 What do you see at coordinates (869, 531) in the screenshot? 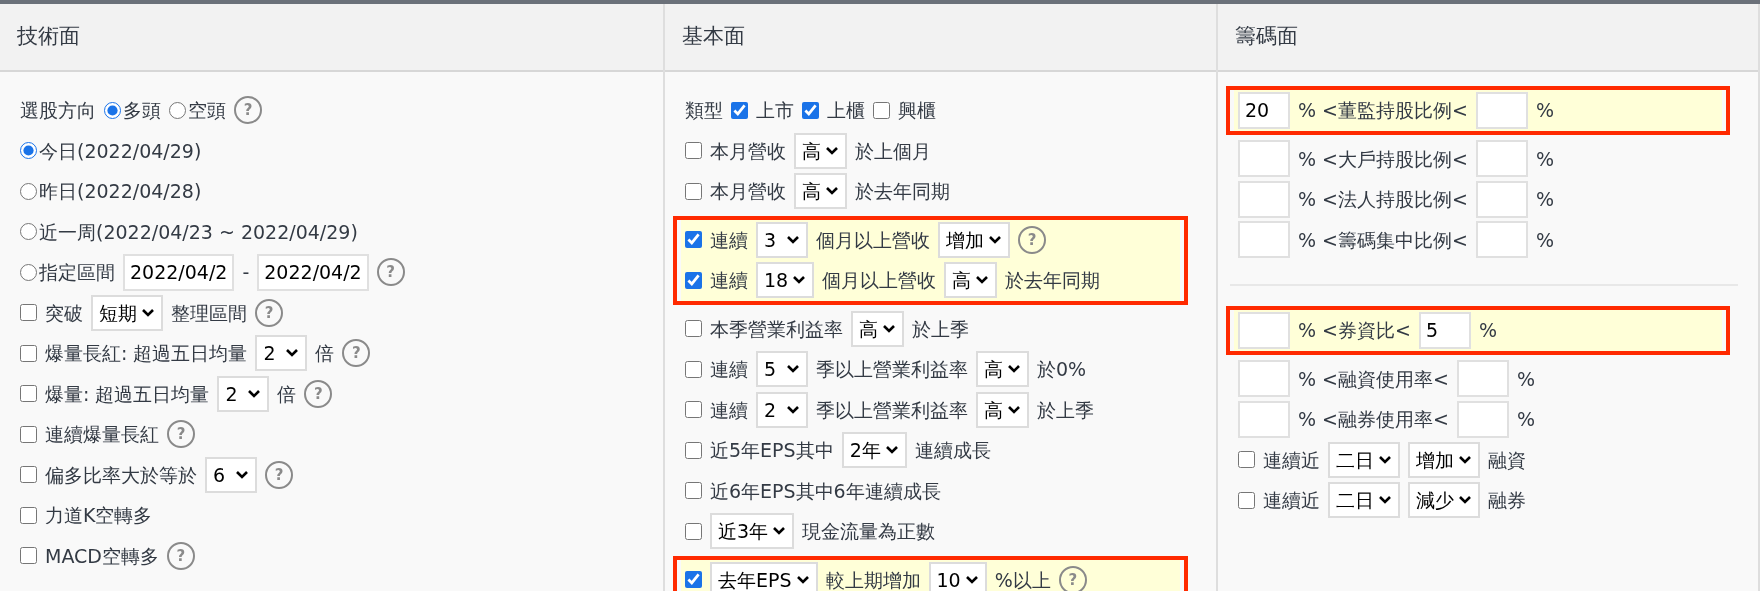
I see `option-label: 現金流量為正數` at bounding box center [869, 531].